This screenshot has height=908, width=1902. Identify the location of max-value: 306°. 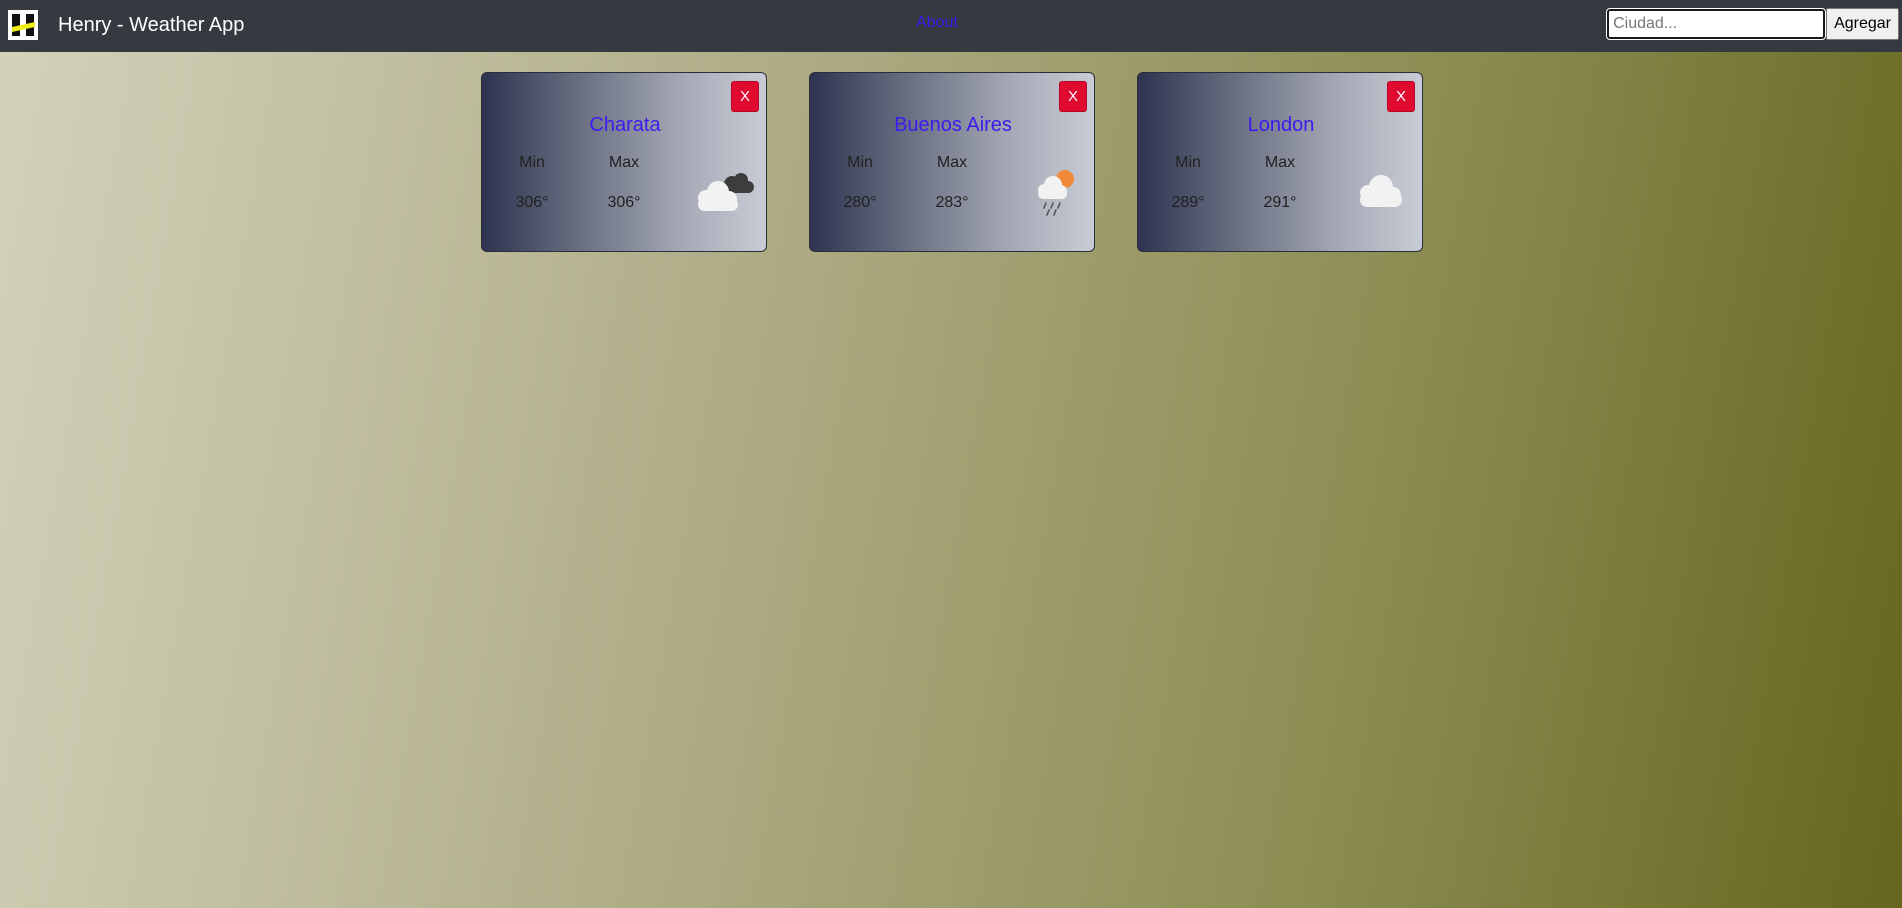
(624, 202).